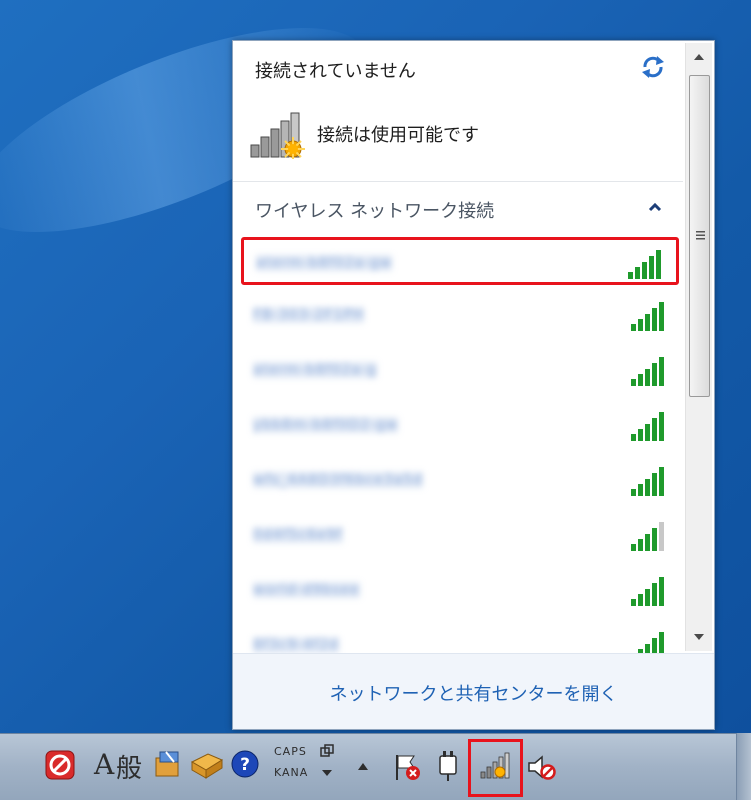  Describe the element at coordinates (495, 768) in the screenshot. I see `tray-icon-highlight-box` at that location.